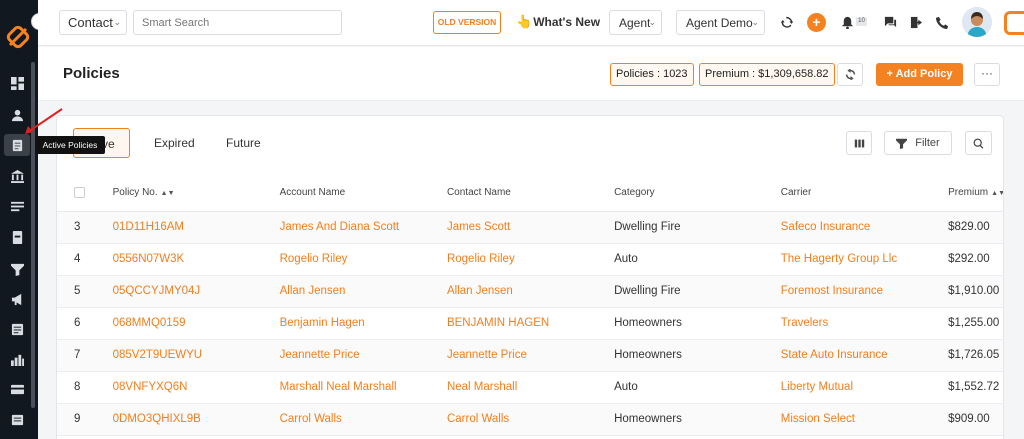  I want to click on sidebar-item-reports, so click(17, 359).